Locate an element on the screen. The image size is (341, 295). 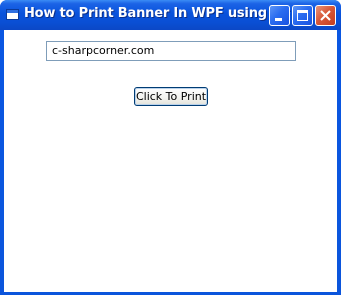
minimize-button is located at coordinates (279, 15).